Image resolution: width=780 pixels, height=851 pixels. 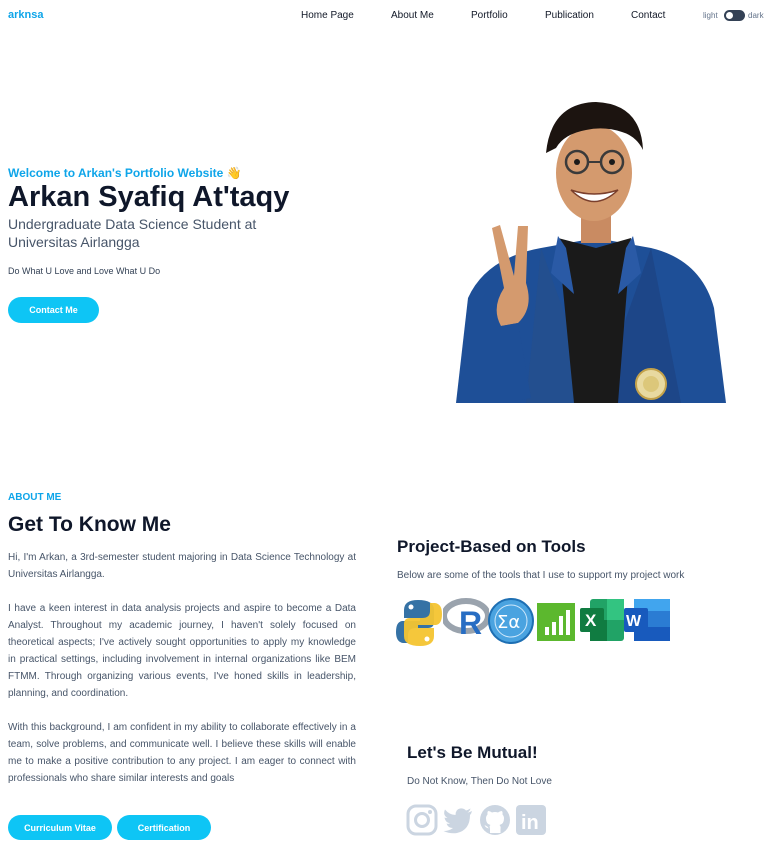 I want to click on dark-mode-label: dark, so click(x=756, y=15).